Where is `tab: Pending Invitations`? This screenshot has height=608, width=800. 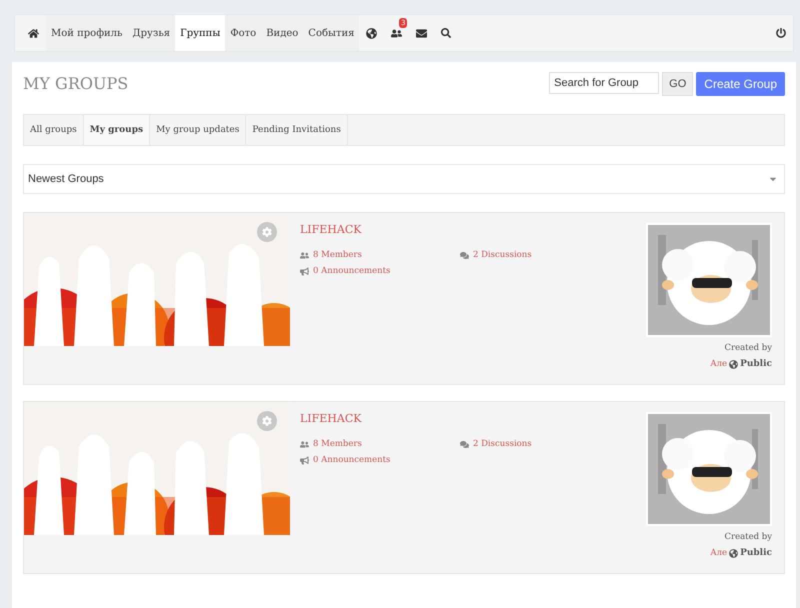
tab: Pending Invitations is located at coordinates (297, 130).